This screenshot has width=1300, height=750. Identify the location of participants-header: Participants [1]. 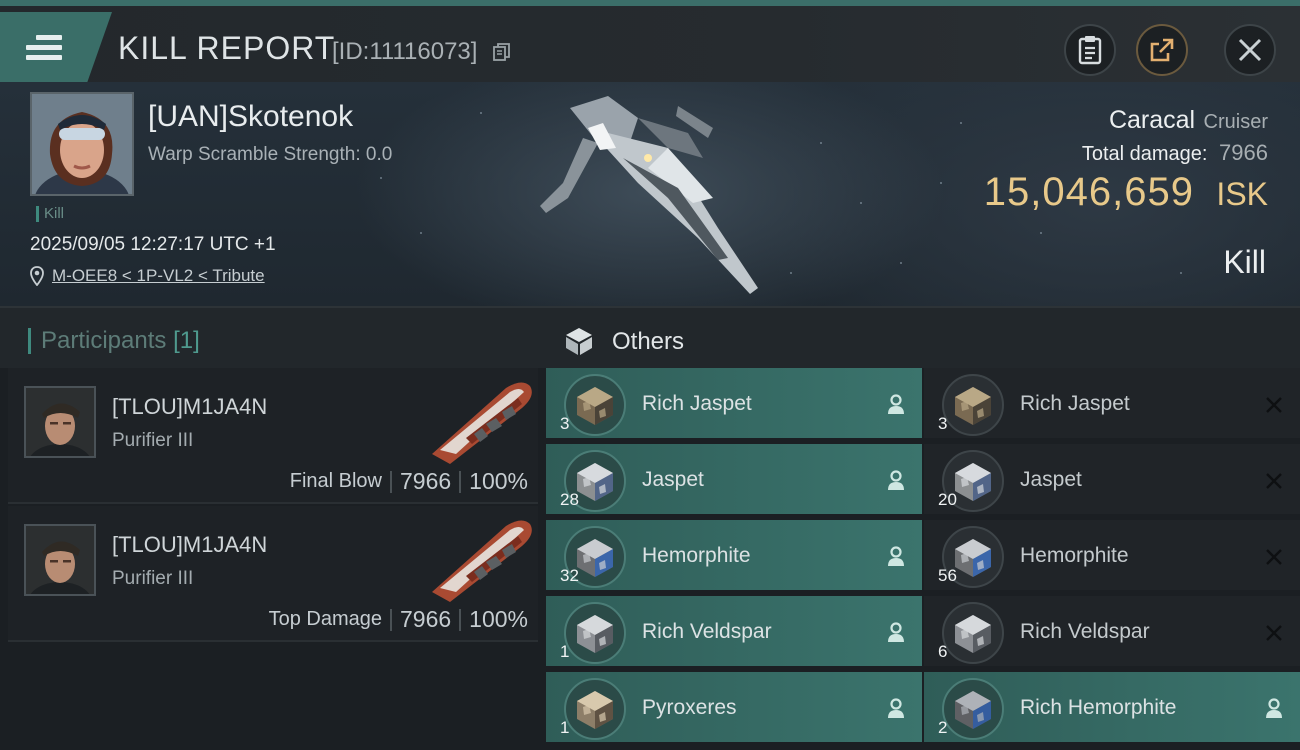
(270, 337).